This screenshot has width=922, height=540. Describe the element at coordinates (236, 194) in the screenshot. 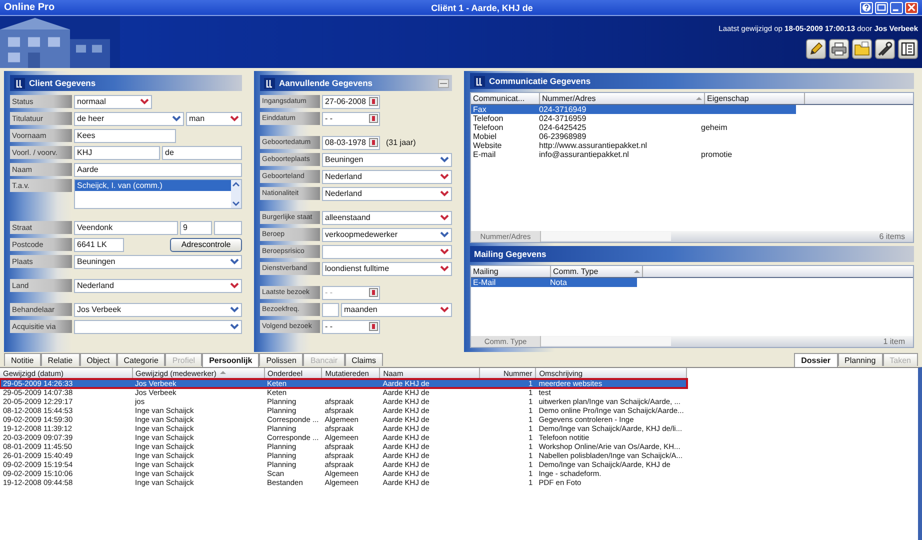

I see `scrollbar` at that location.